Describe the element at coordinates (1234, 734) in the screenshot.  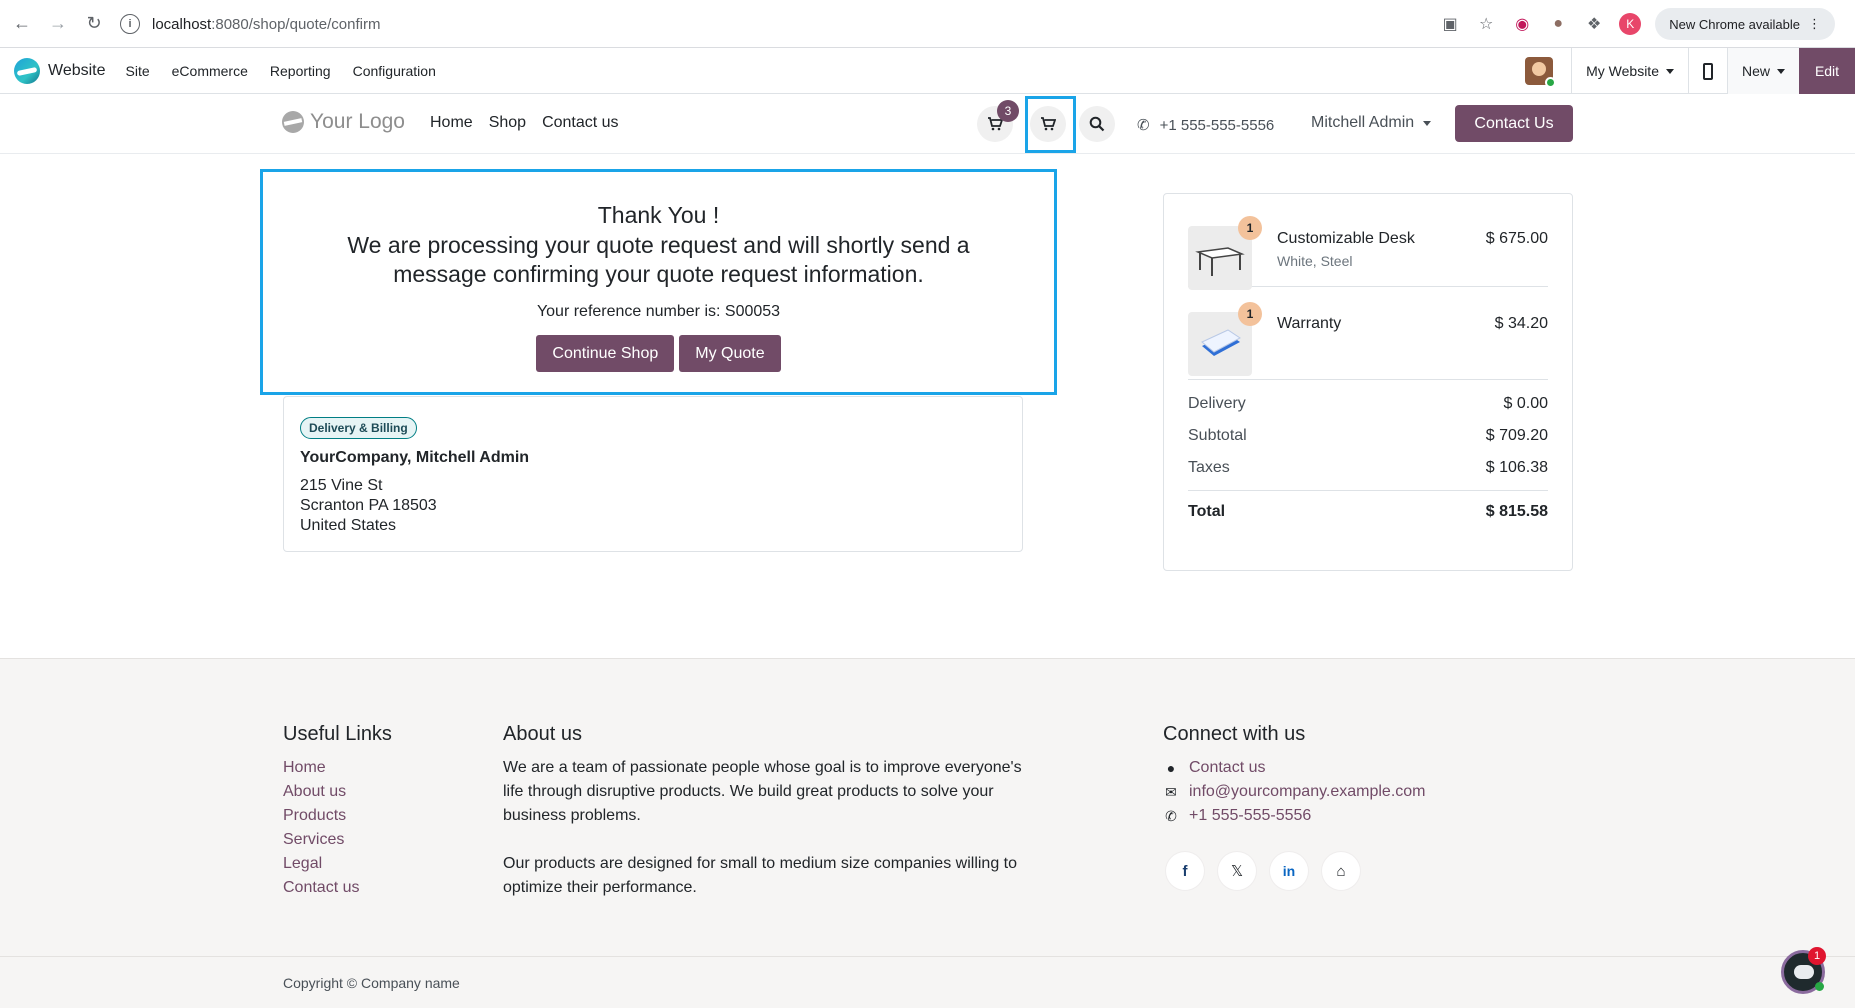
I see `connect-title: Connect with us` at that location.